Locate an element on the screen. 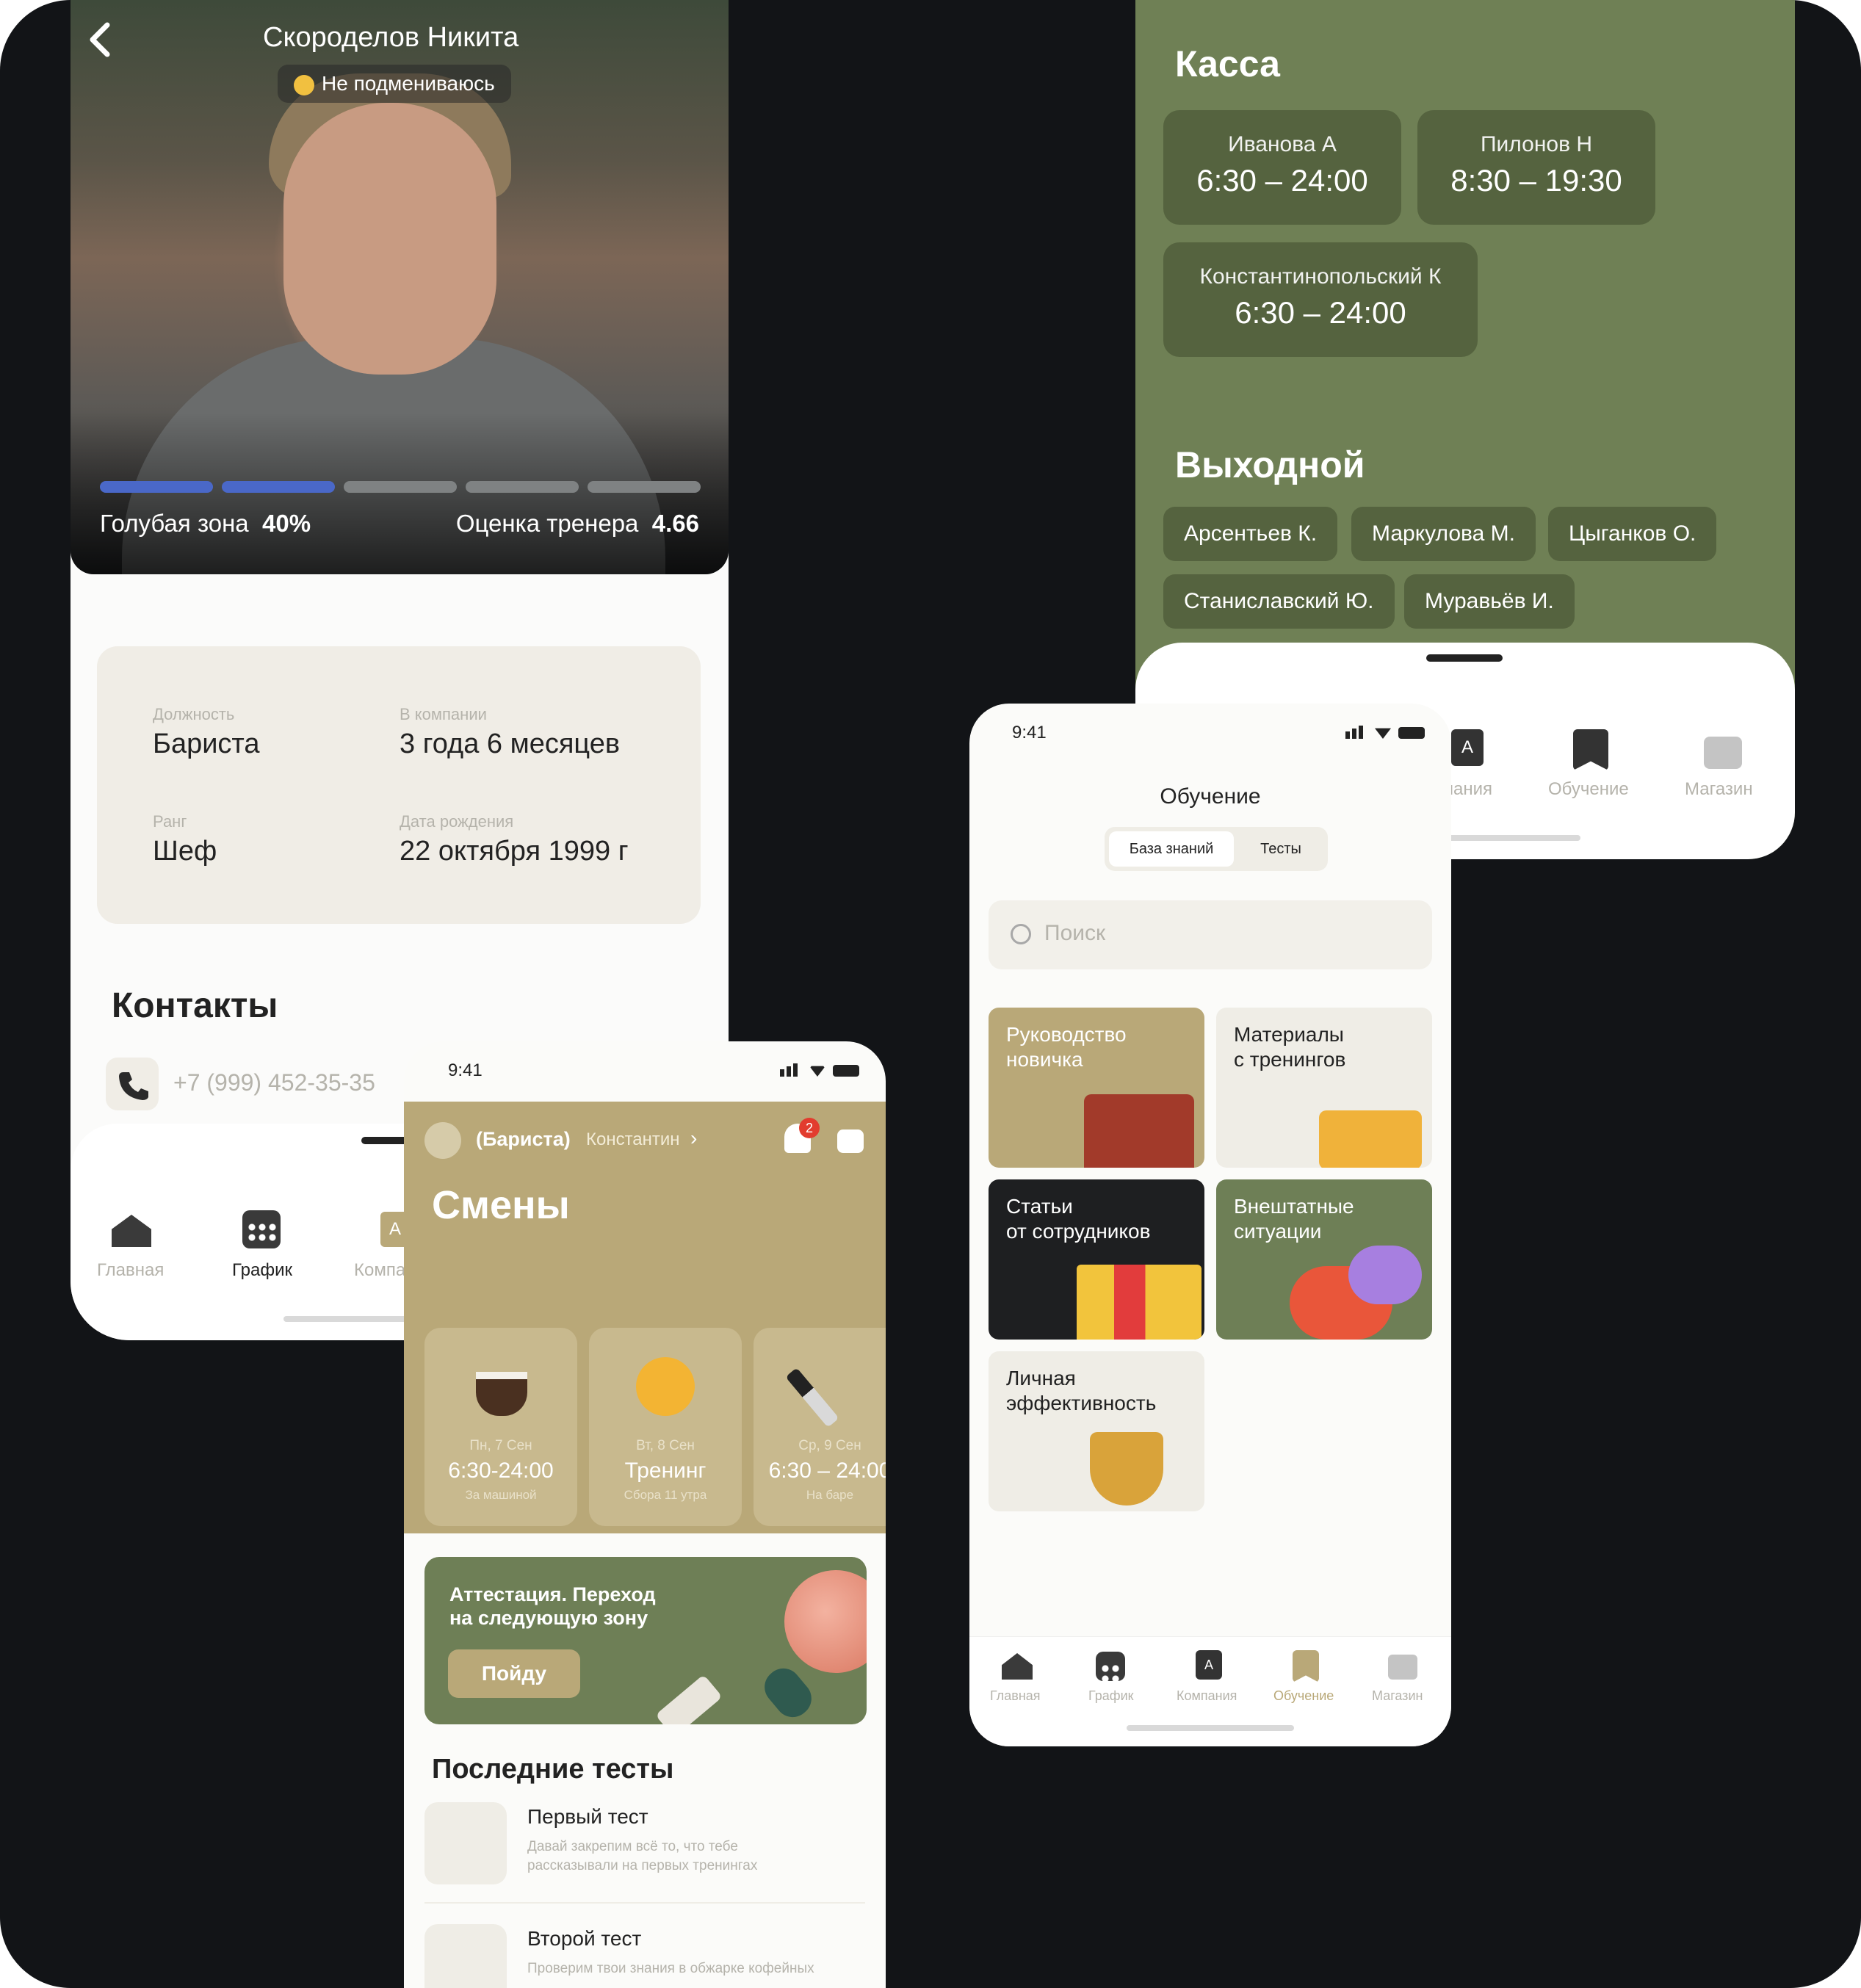  sheet-handle is located at coordinates (1465, 658).